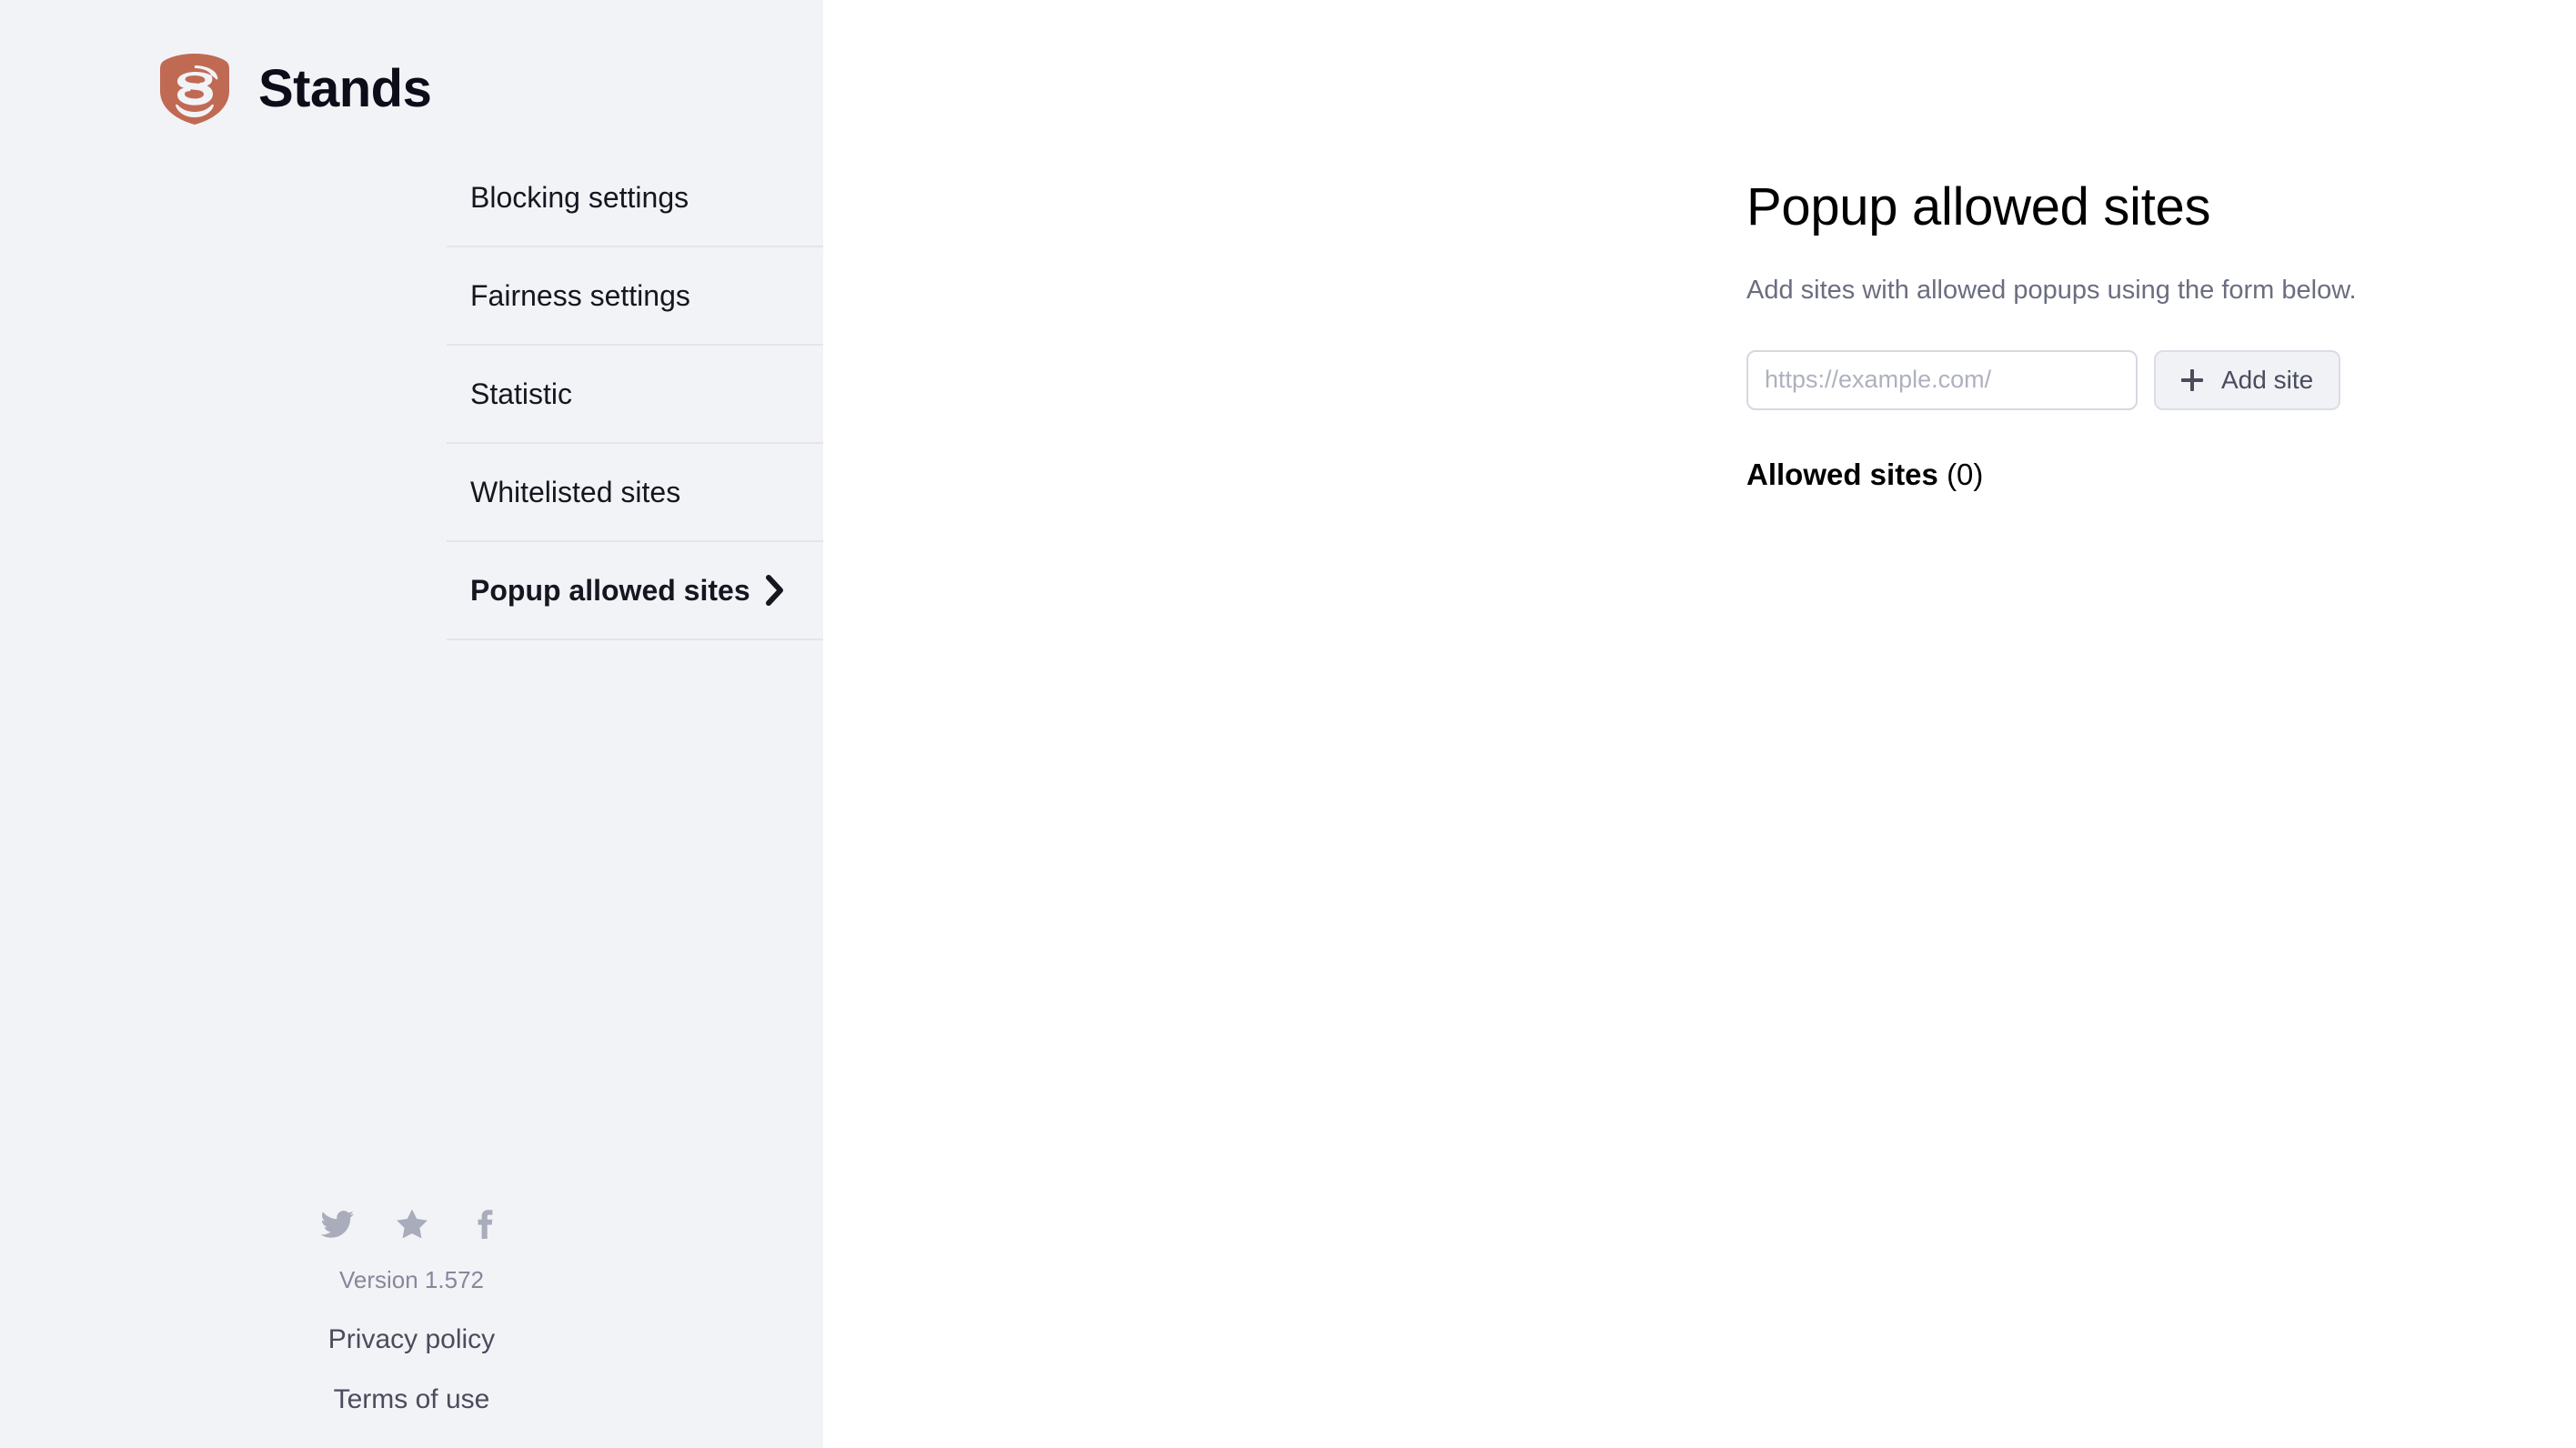  What do you see at coordinates (194, 89) in the screenshot?
I see `shield-s-logo-icon` at bounding box center [194, 89].